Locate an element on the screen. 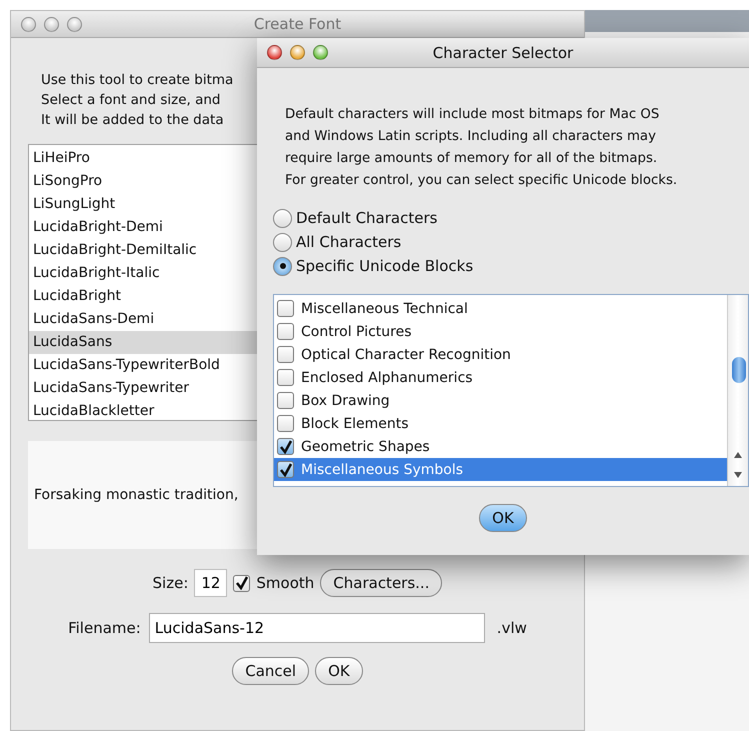  block-list-item: Miscellaneous Symbols is located at coordinates (500, 469).